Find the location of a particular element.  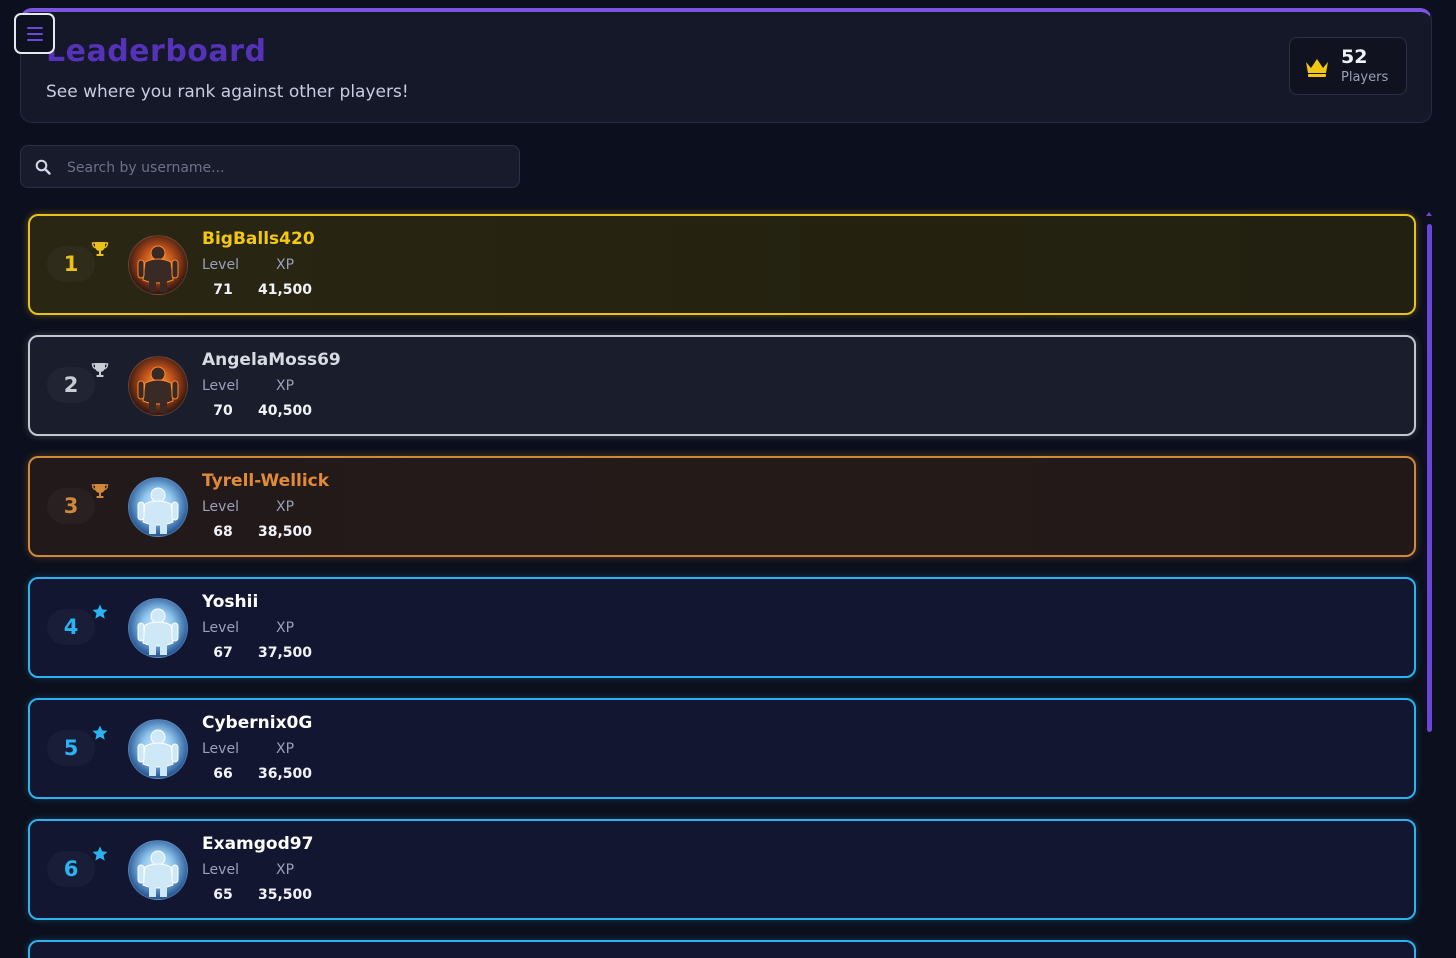

leaderboard-row: 5 Cybernix0G Level XP 66 36,500 is located at coordinates (722, 748).